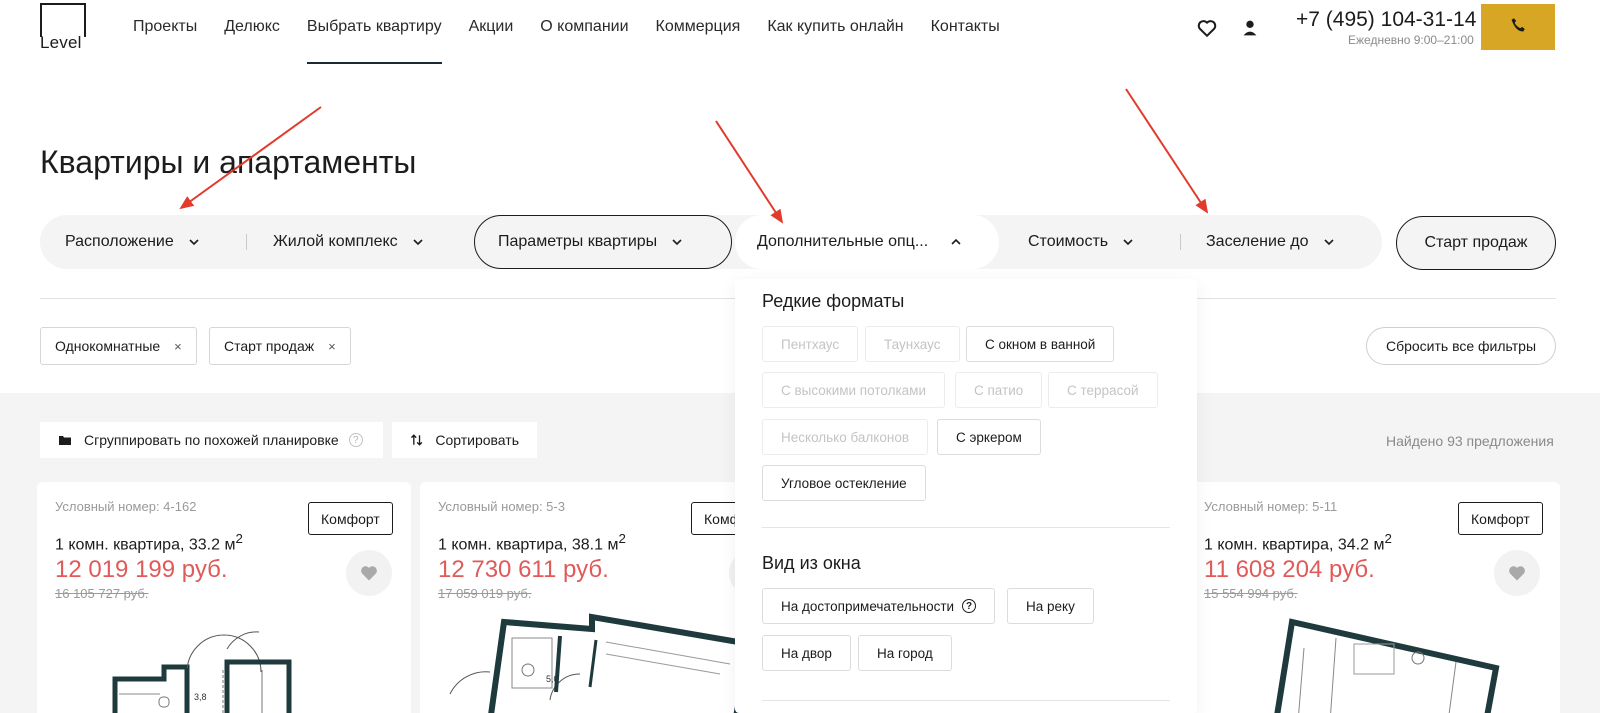 Image resolution: width=1600 pixels, height=713 pixels. What do you see at coordinates (905, 653) in the screenshot?
I see `option-view-city: На город` at bounding box center [905, 653].